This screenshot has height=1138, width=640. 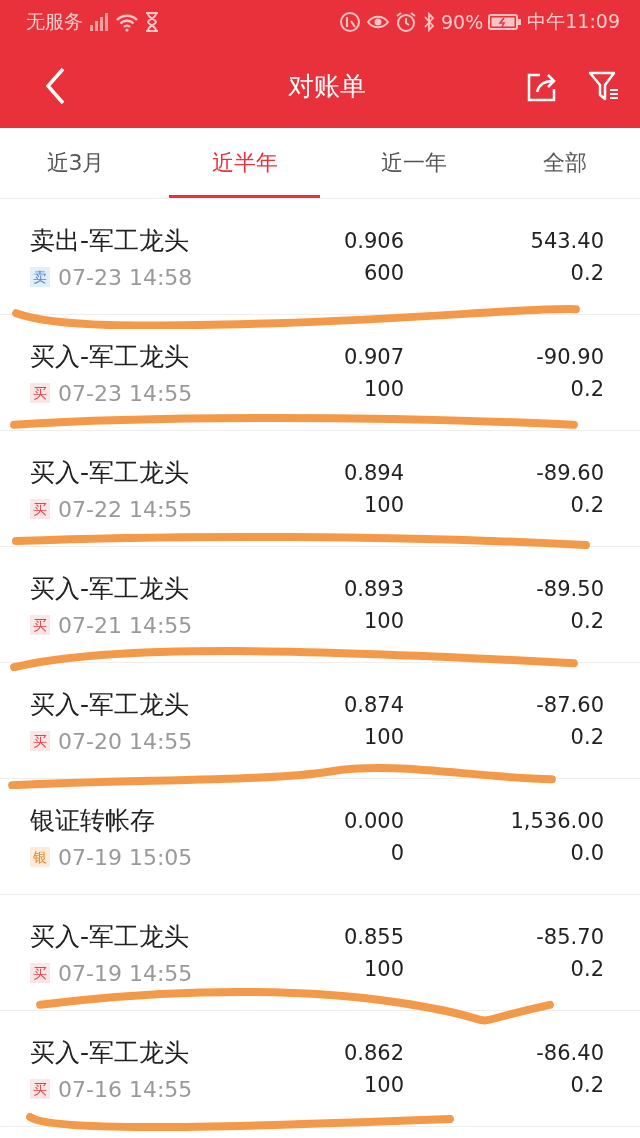 What do you see at coordinates (505, 22) in the screenshot?
I see `battery-icon` at bounding box center [505, 22].